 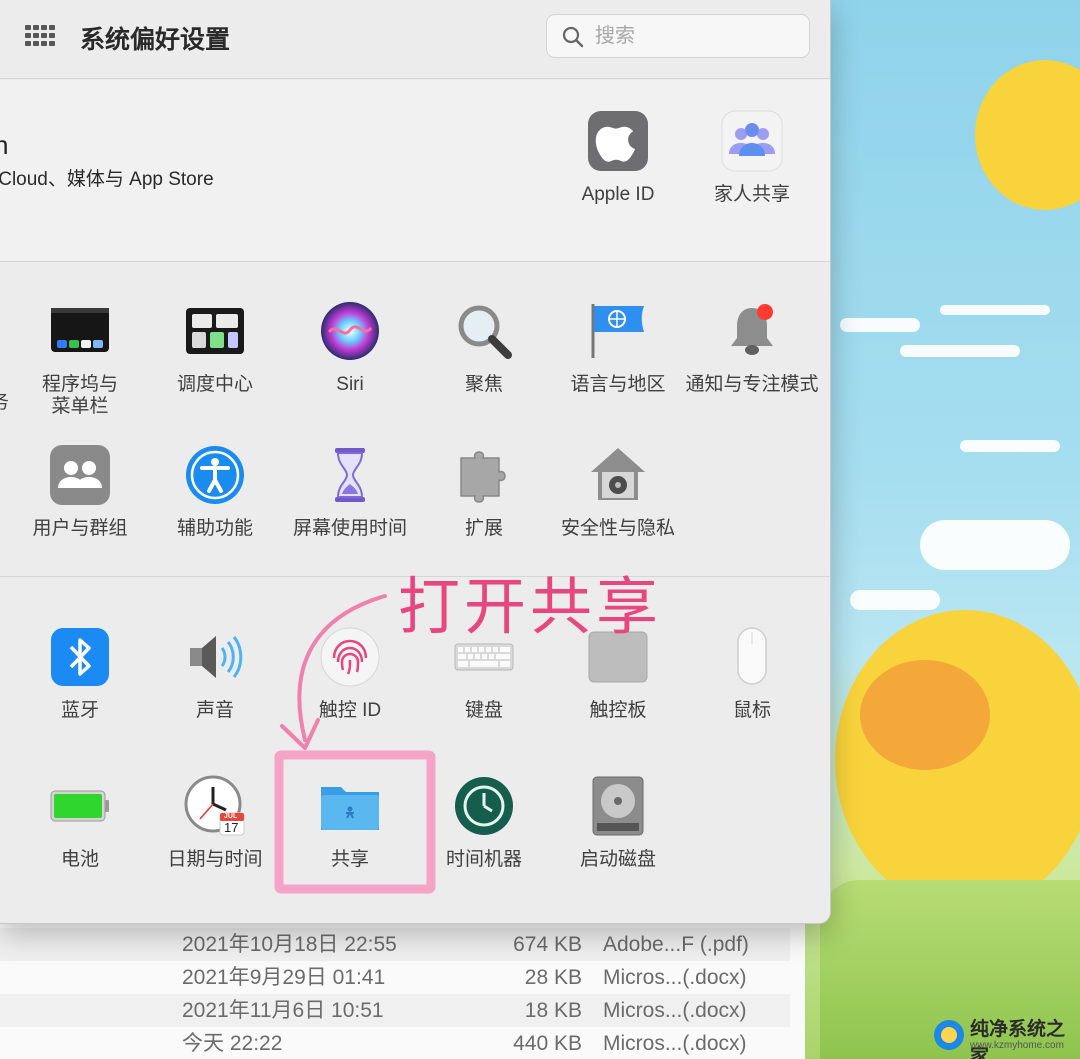 I want to click on watermark-url: www.kzmyhome.com, so click(x=1017, y=1045).